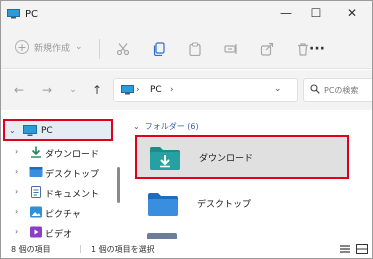  What do you see at coordinates (99, 49) in the screenshot?
I see `toolbar-divider` at bounding box center [99, 49].